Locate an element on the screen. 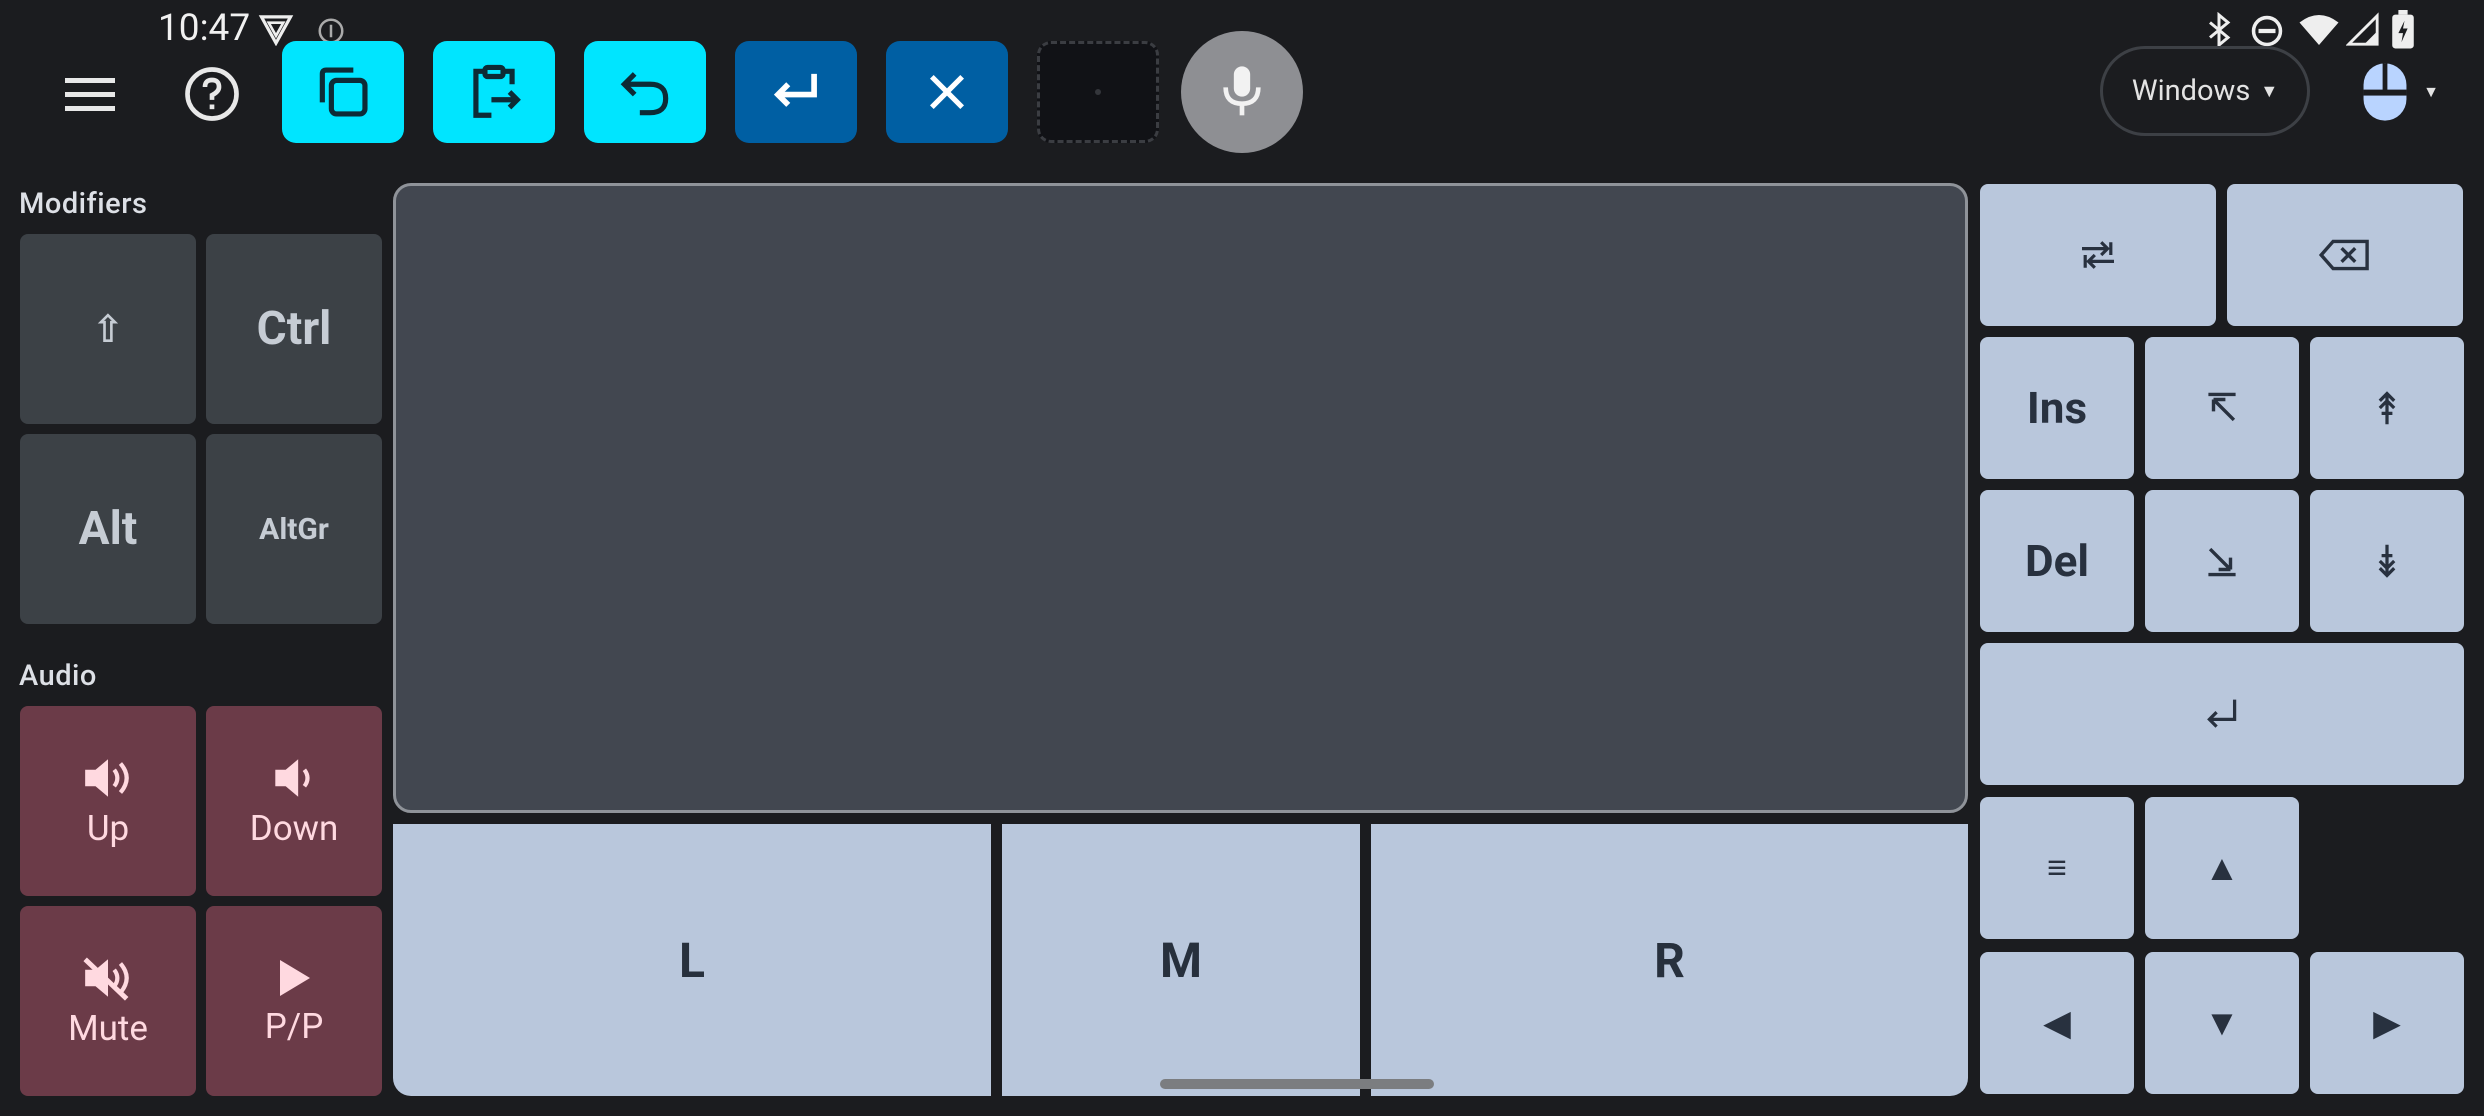 This screenshot has width=2484, height=1116. mouse-icon is located at coordinates (2385, 92).